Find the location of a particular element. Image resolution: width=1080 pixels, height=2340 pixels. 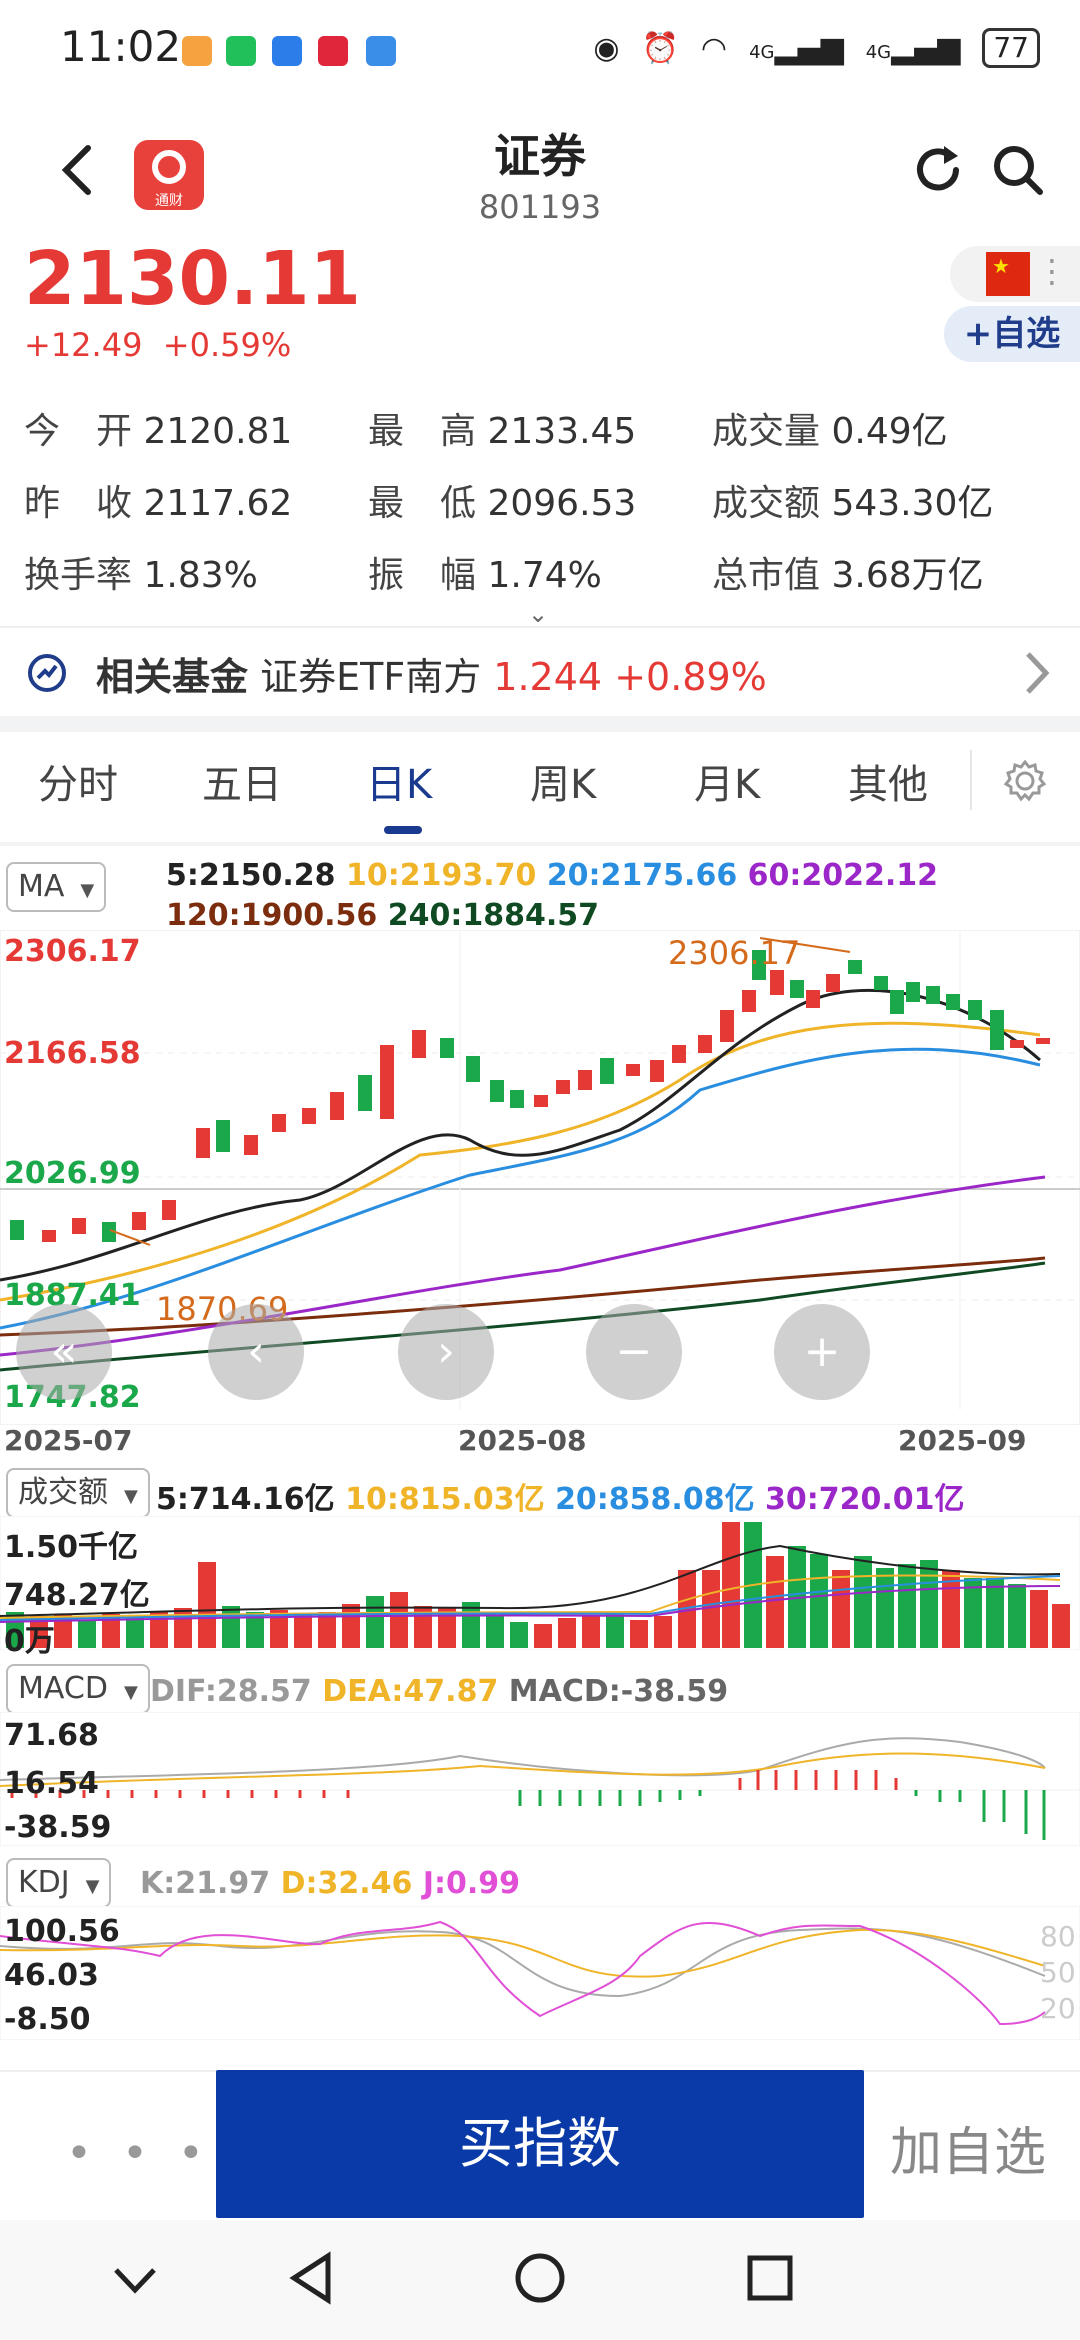

tab-intraday: 分时 is located at coordinates (78, 781).